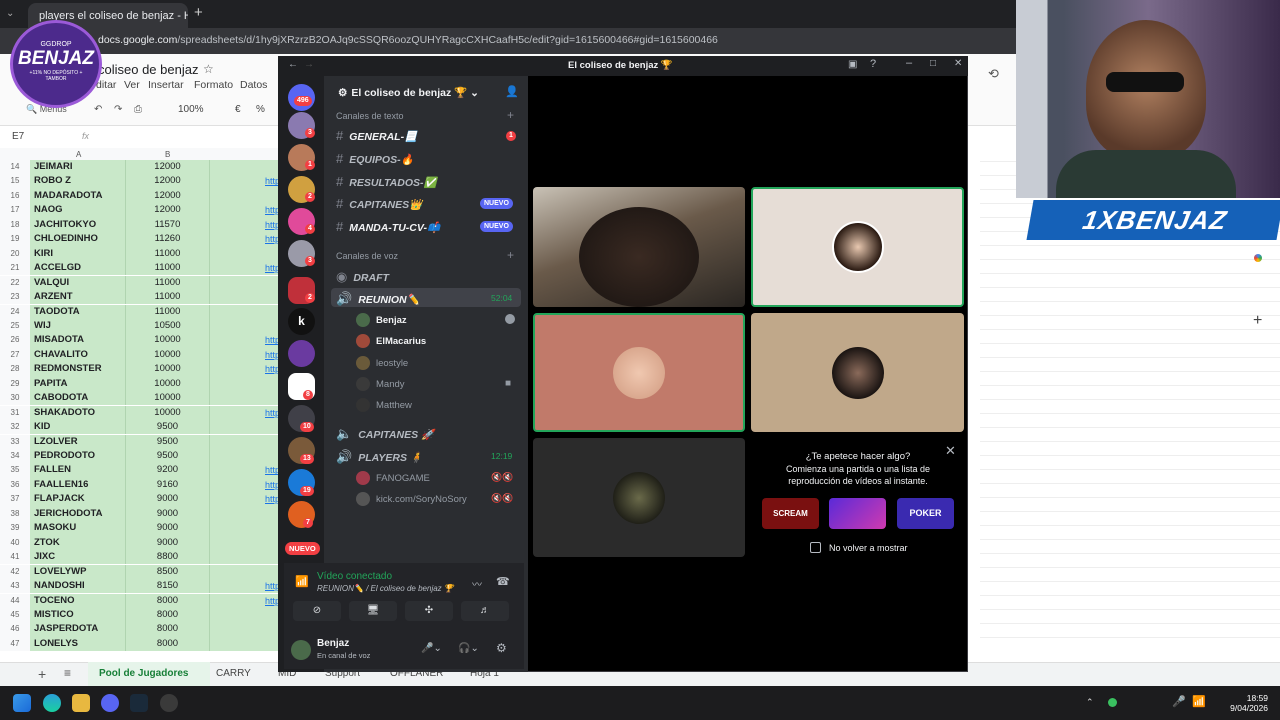 The image size is (1280, 720). Describe the element at coordinates (78, 239) in the screenshot. I see `player-name-cell: CHLOEDINHO` at that location.